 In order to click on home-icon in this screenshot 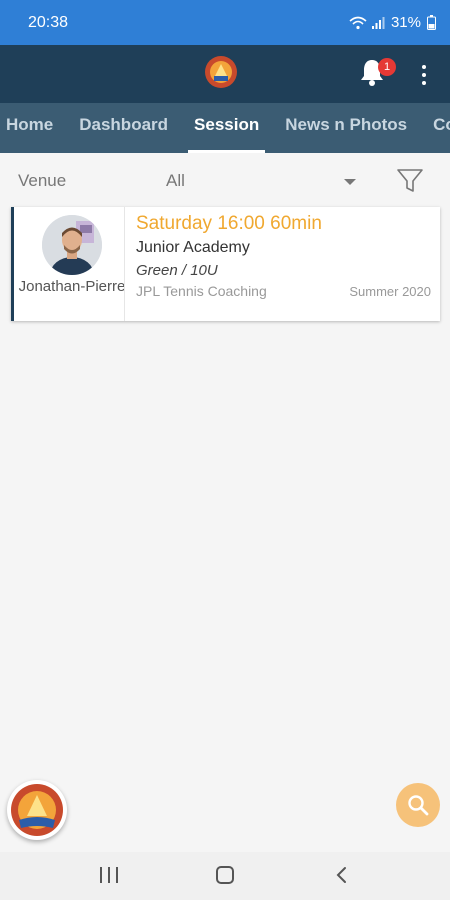, I will do `click(225, 875)`.